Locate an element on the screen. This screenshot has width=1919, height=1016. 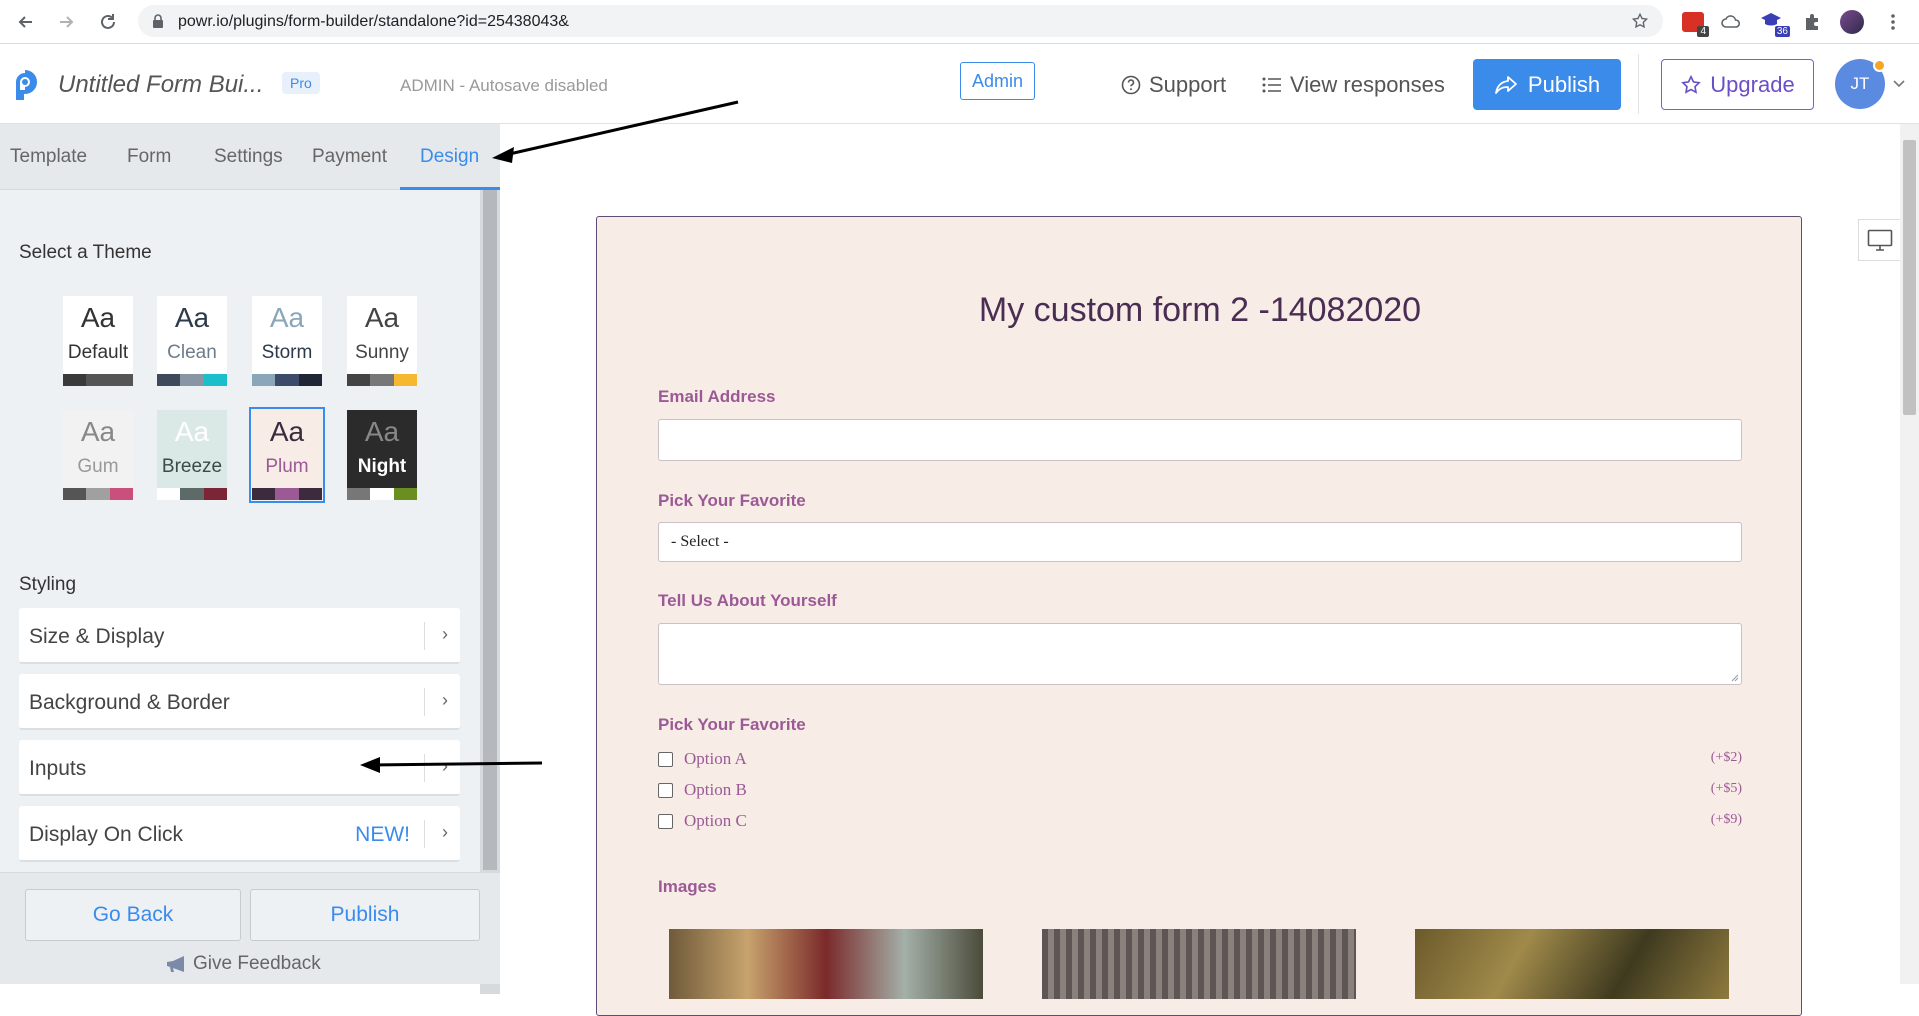
powr-logo-icon is located at coordinates (25, 85).